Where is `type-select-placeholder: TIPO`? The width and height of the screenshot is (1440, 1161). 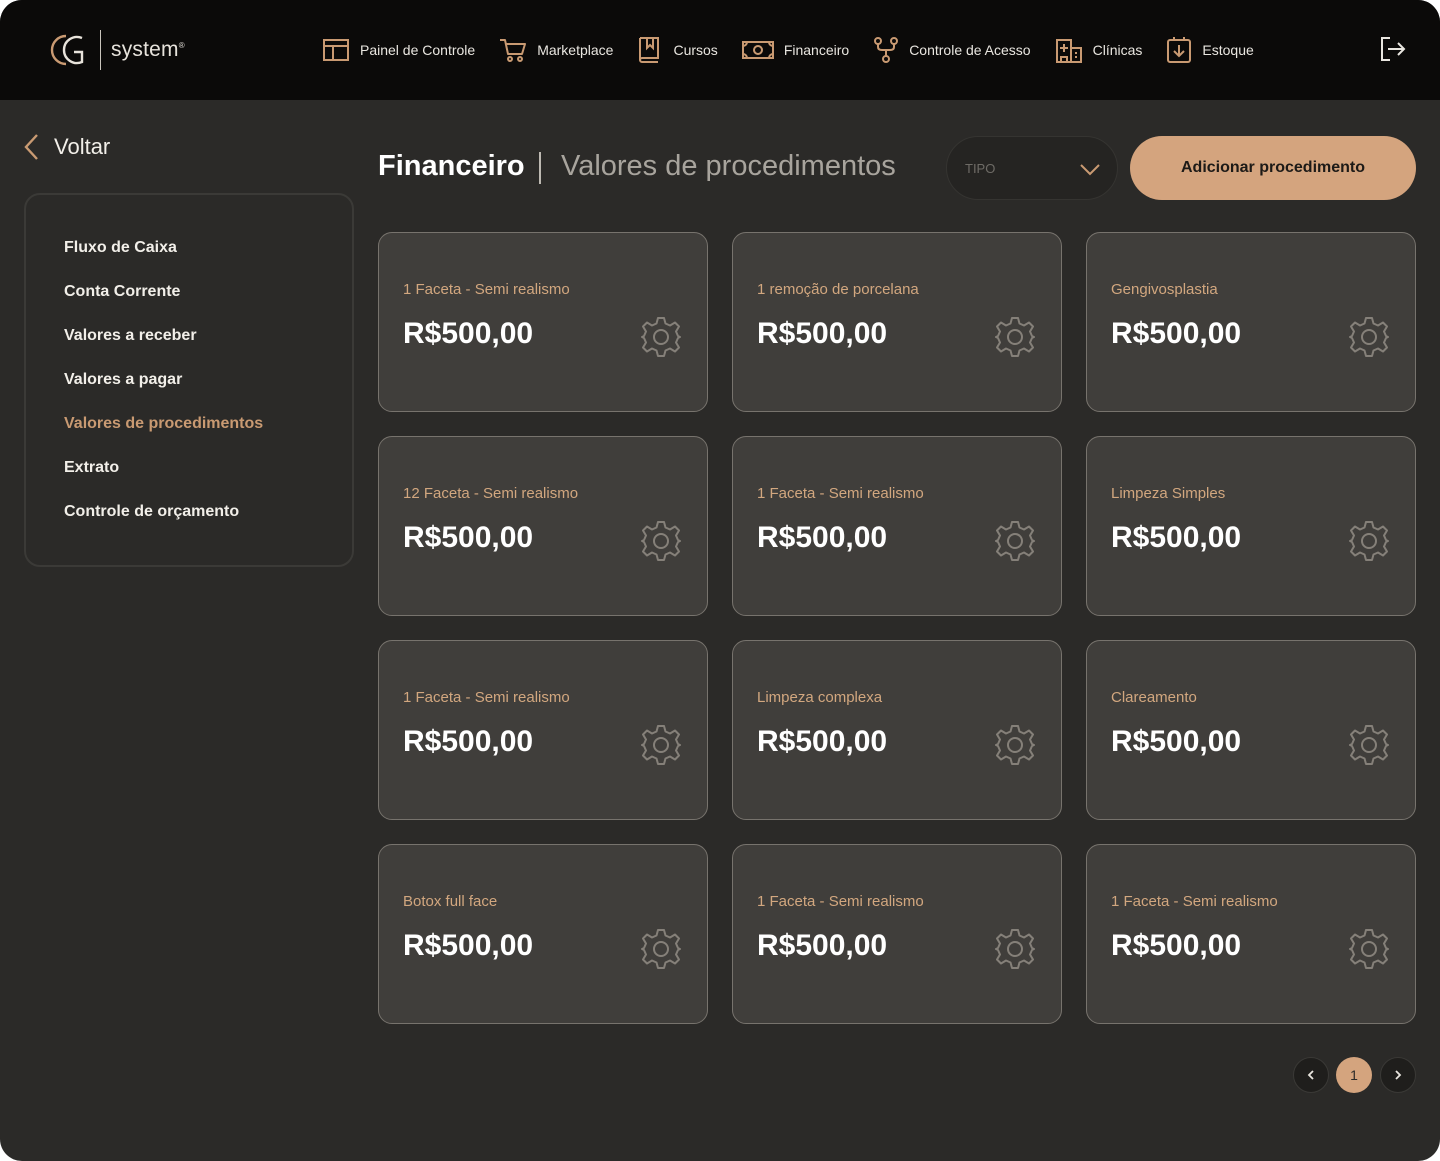 type-select-placeholder: TIPO is located at coordinates (980, 168).